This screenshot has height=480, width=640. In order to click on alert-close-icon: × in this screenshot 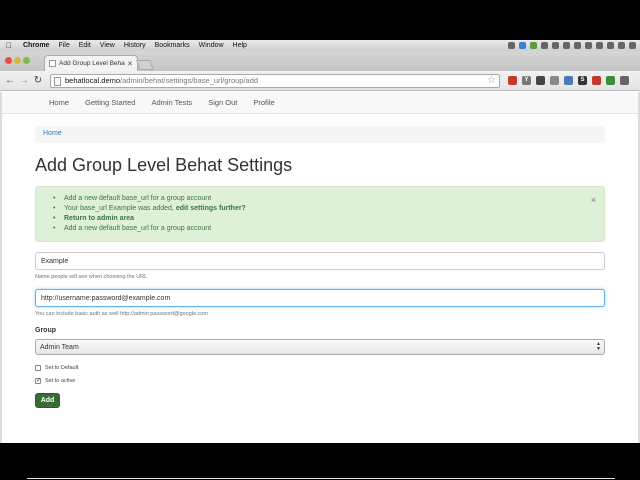, I will do `click(593, 200)`.